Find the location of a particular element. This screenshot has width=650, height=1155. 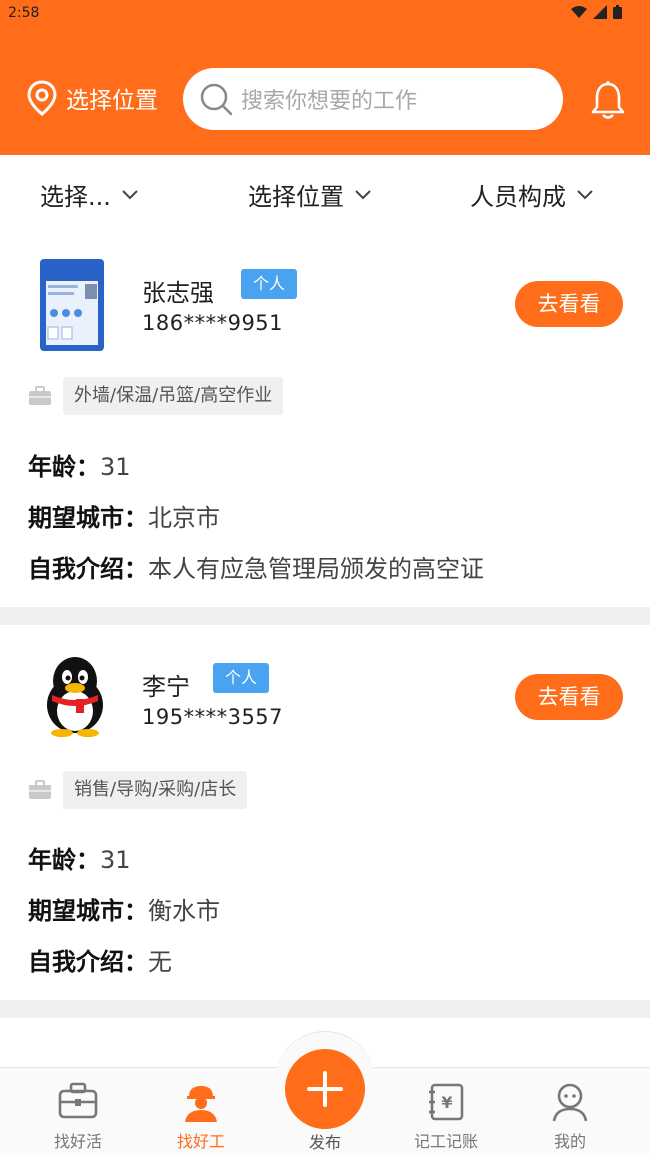

tab-find-work: 找好活 is located at coordinates (78, 1111).